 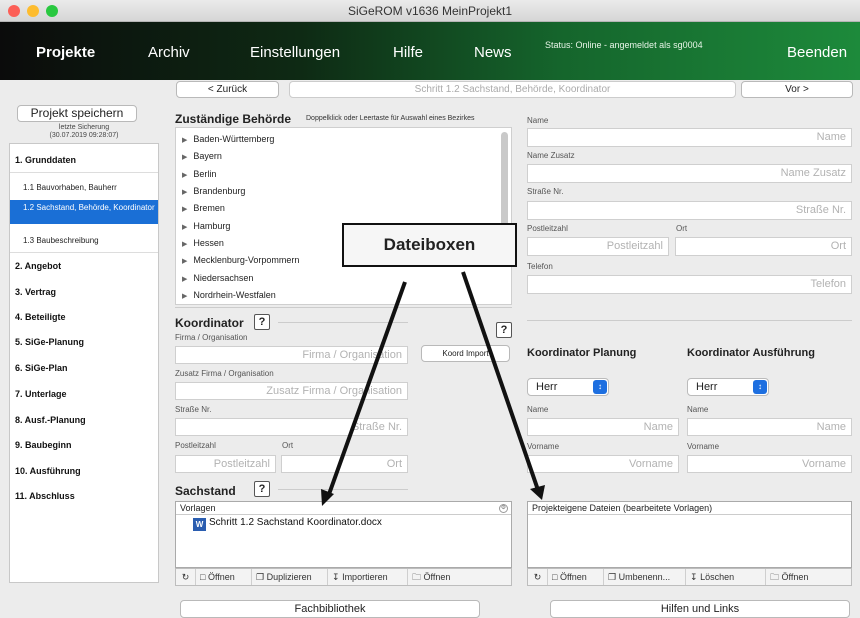 What do you see at coordinates (429, 245) in the screenshot?
I see `dateiboxen-callout: Dateiboxen` at bounding box center [429, 245].